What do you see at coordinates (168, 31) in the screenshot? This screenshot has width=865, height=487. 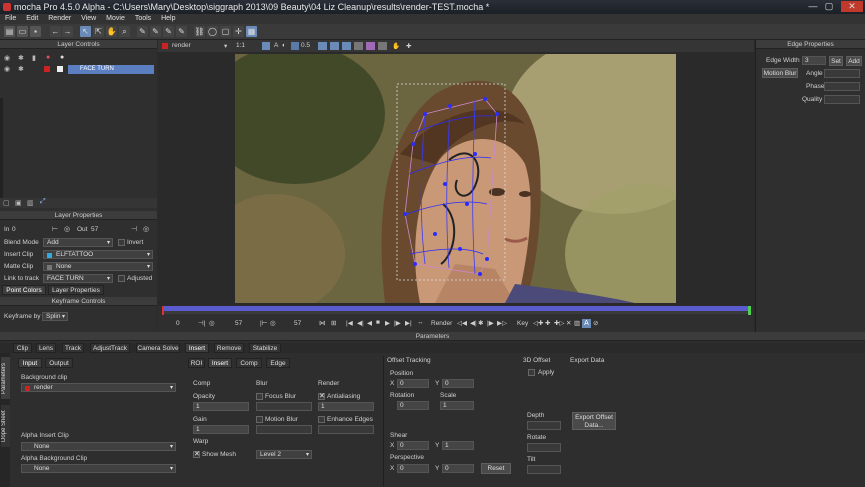 I see `bezier-tool-icon: ✎` at bounding box center [168, 31].